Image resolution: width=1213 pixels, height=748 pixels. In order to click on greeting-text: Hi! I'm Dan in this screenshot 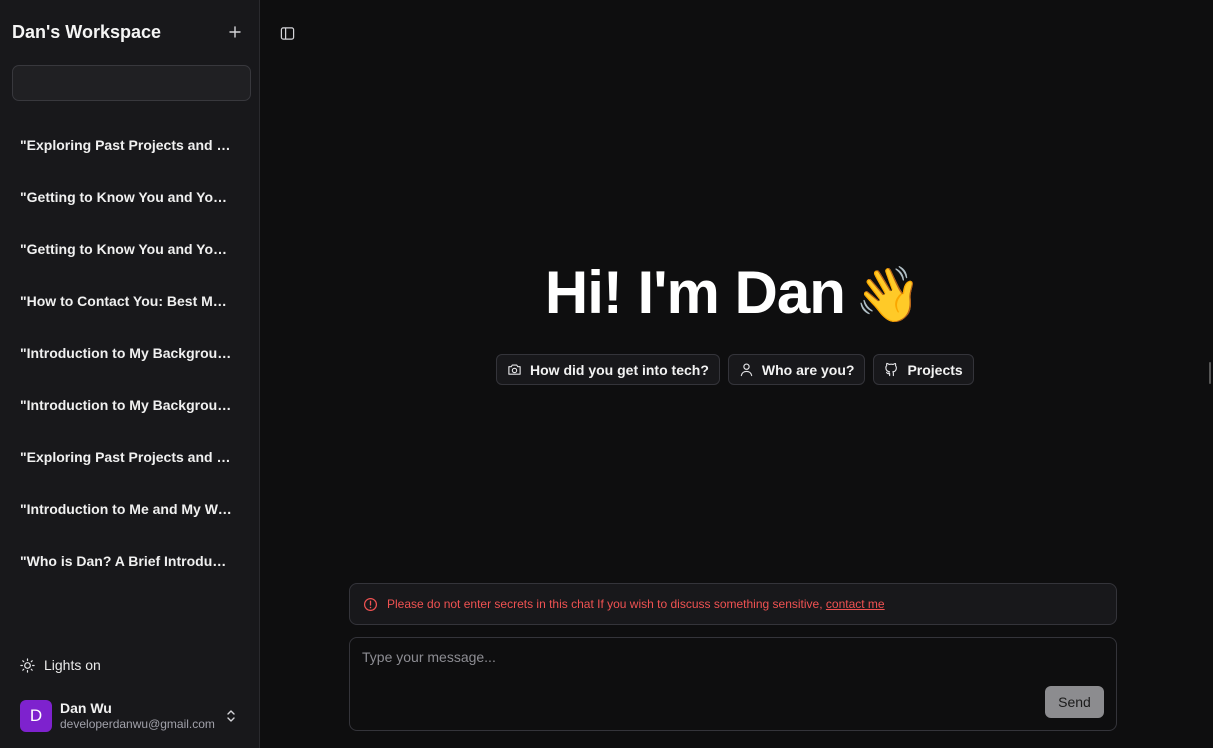, I will do `click(695, 292)`.